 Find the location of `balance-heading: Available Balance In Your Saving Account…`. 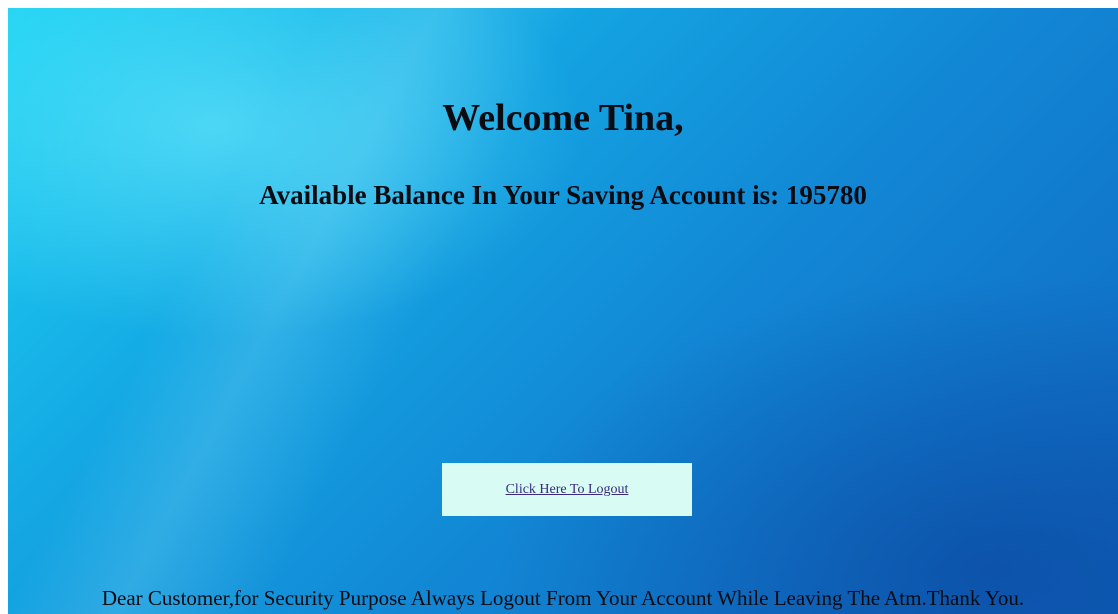

balance-heading: Available Balance In Your Saving Account… is located at coordinates (563, 195).